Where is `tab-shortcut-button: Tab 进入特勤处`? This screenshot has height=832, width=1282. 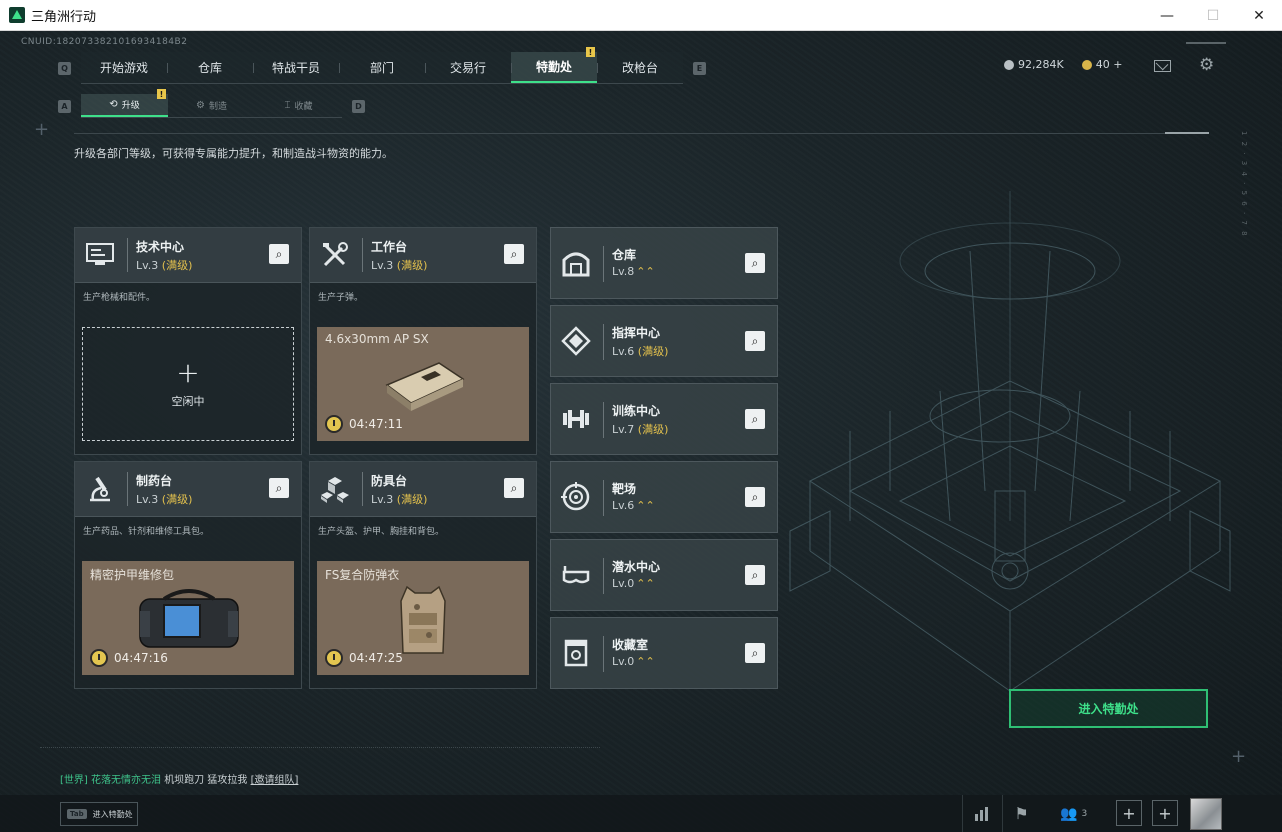
tab-shortcut-button: Tab 进入特勤处 is located at coordinates (99, 814).